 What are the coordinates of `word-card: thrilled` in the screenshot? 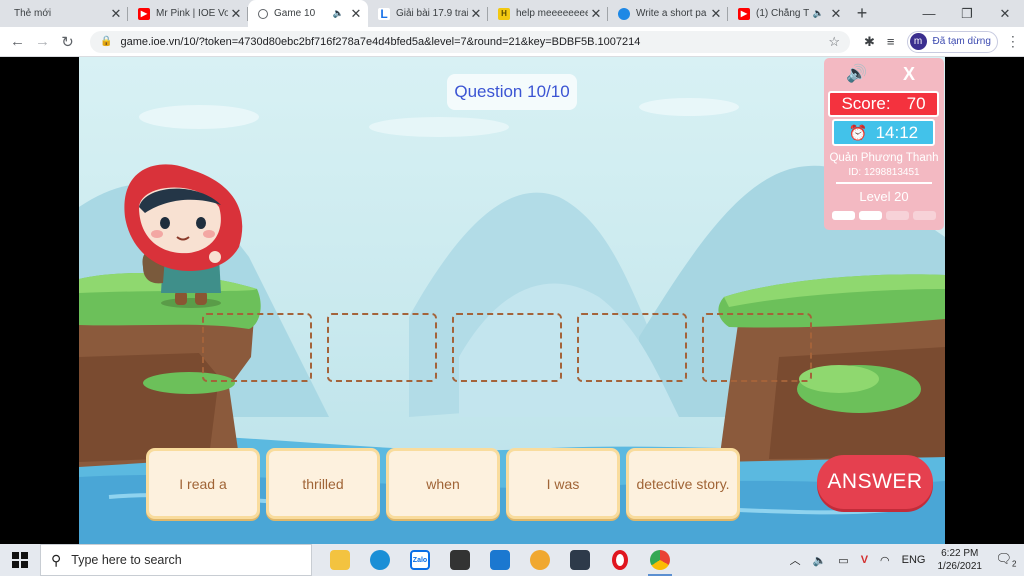 It's located at (323, 483).